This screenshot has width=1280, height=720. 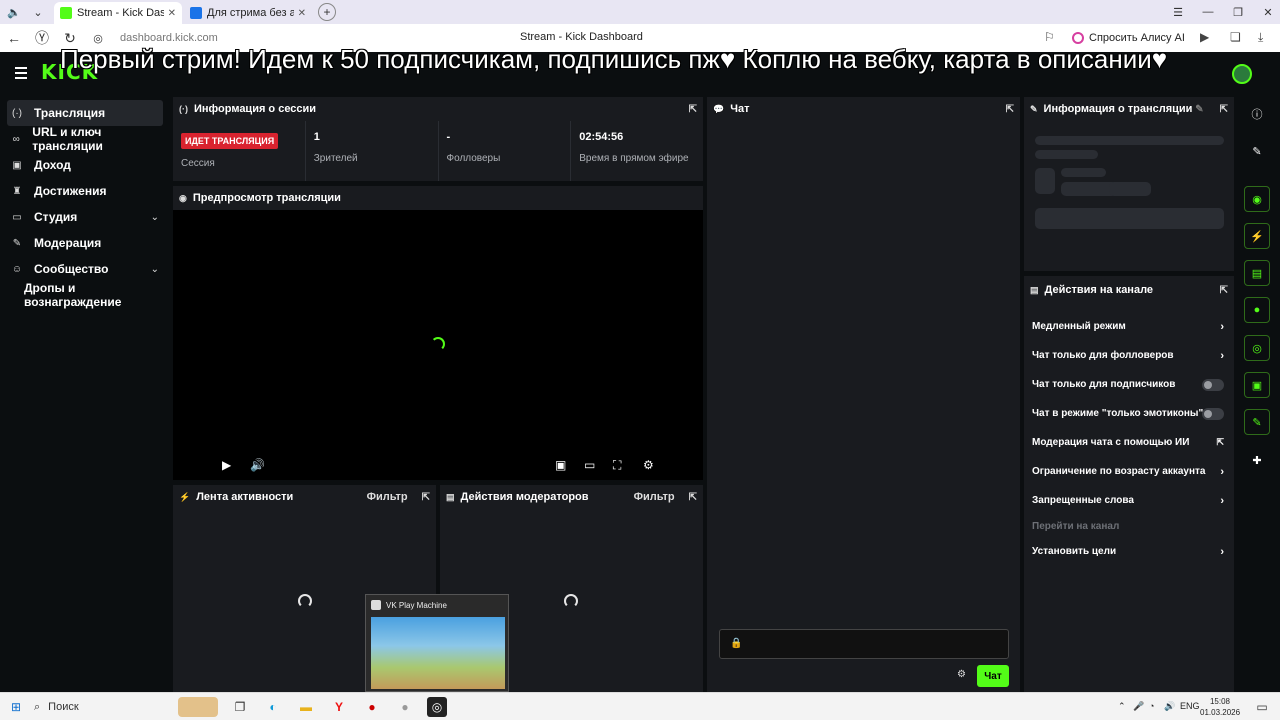 I want to click on chevron-right-icon: ›, so click(x=1222, y=551).